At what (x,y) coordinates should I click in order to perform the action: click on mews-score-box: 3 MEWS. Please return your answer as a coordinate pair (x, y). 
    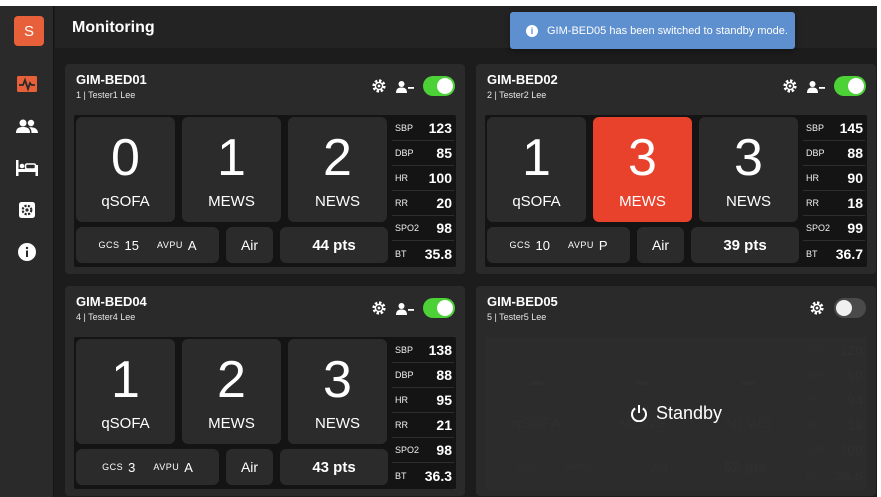
    Looking at the image, I should click on (642, 169).